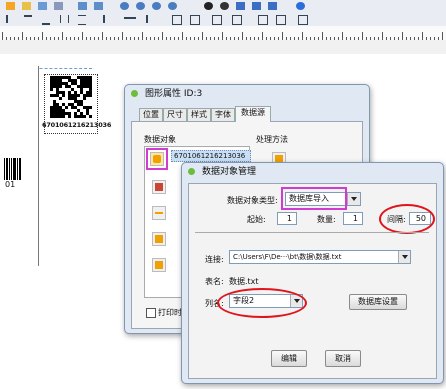 This screenshot has width=446, height=389. I want to click on align-right-icon, so click(100, 19).